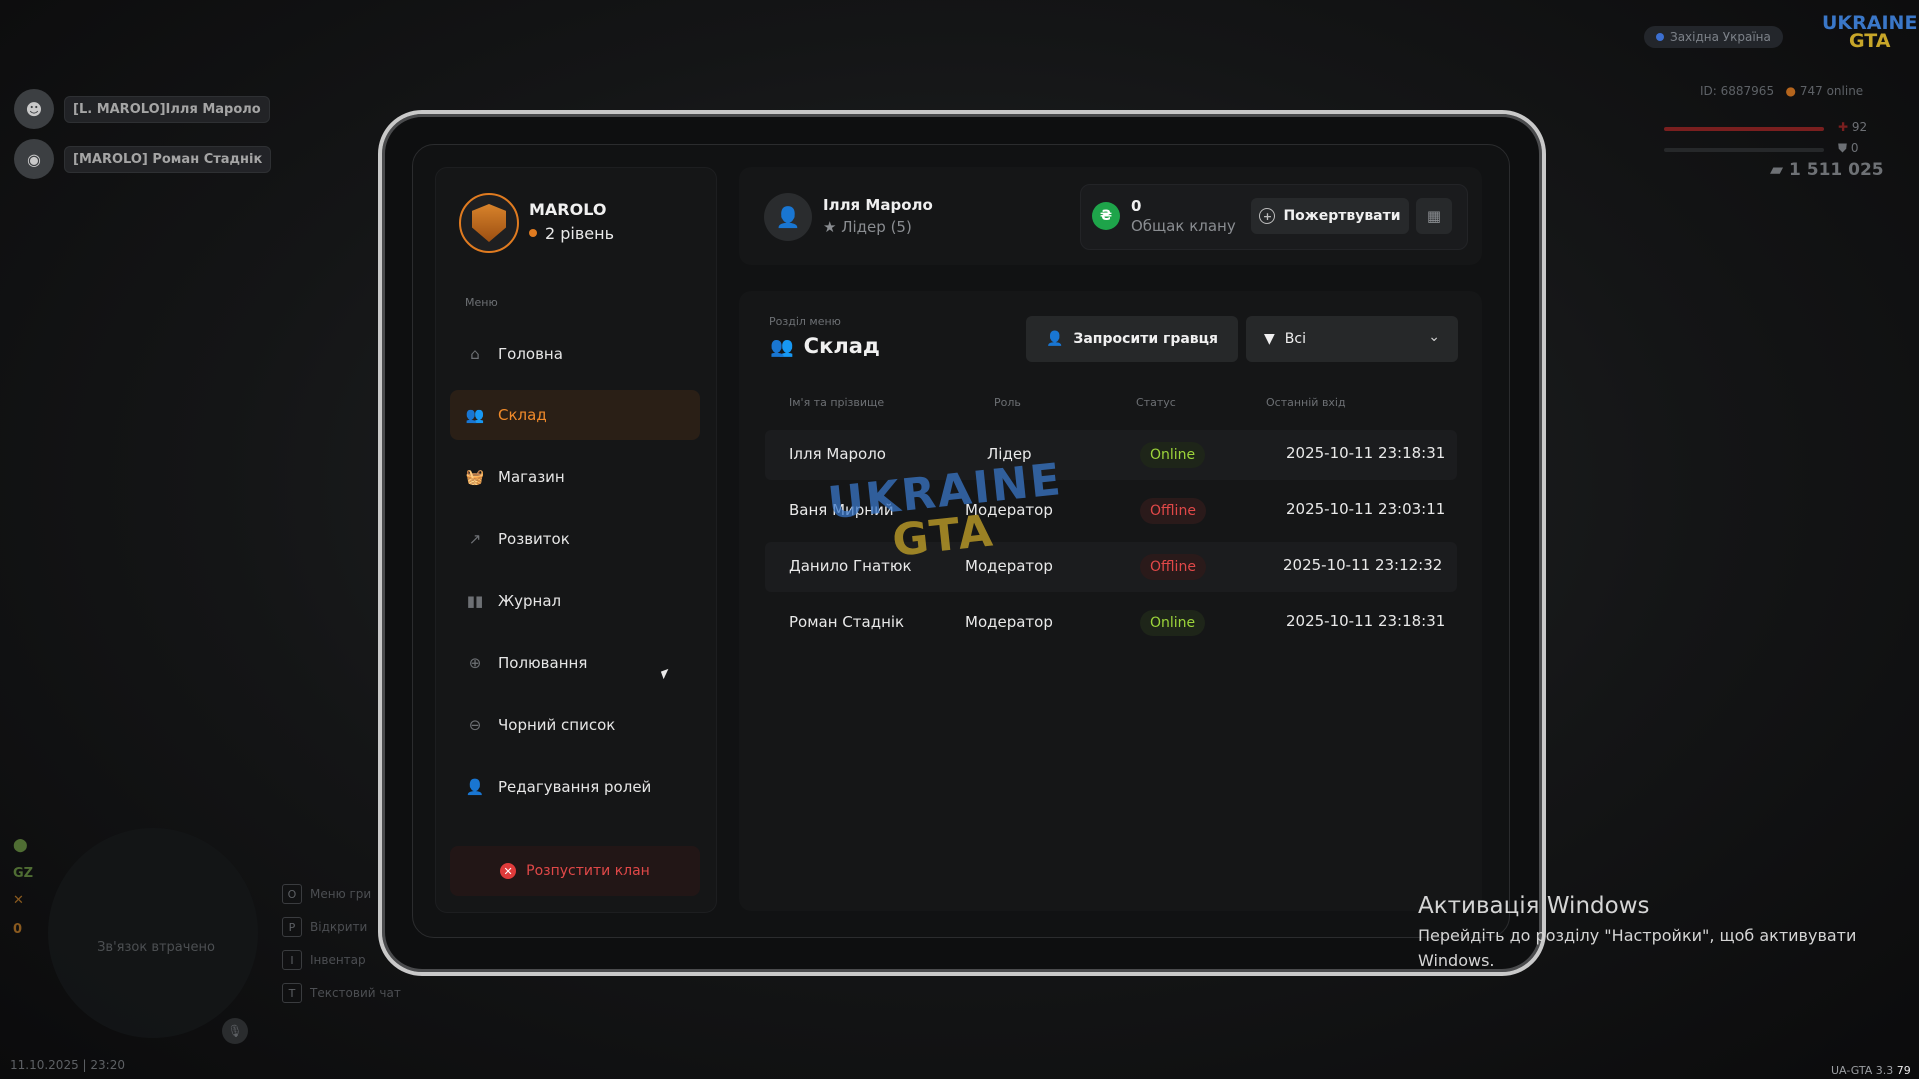  Describe the element at coordinates (1843, 127) in the screenshot. I see `health-icon: ✚` at that location.